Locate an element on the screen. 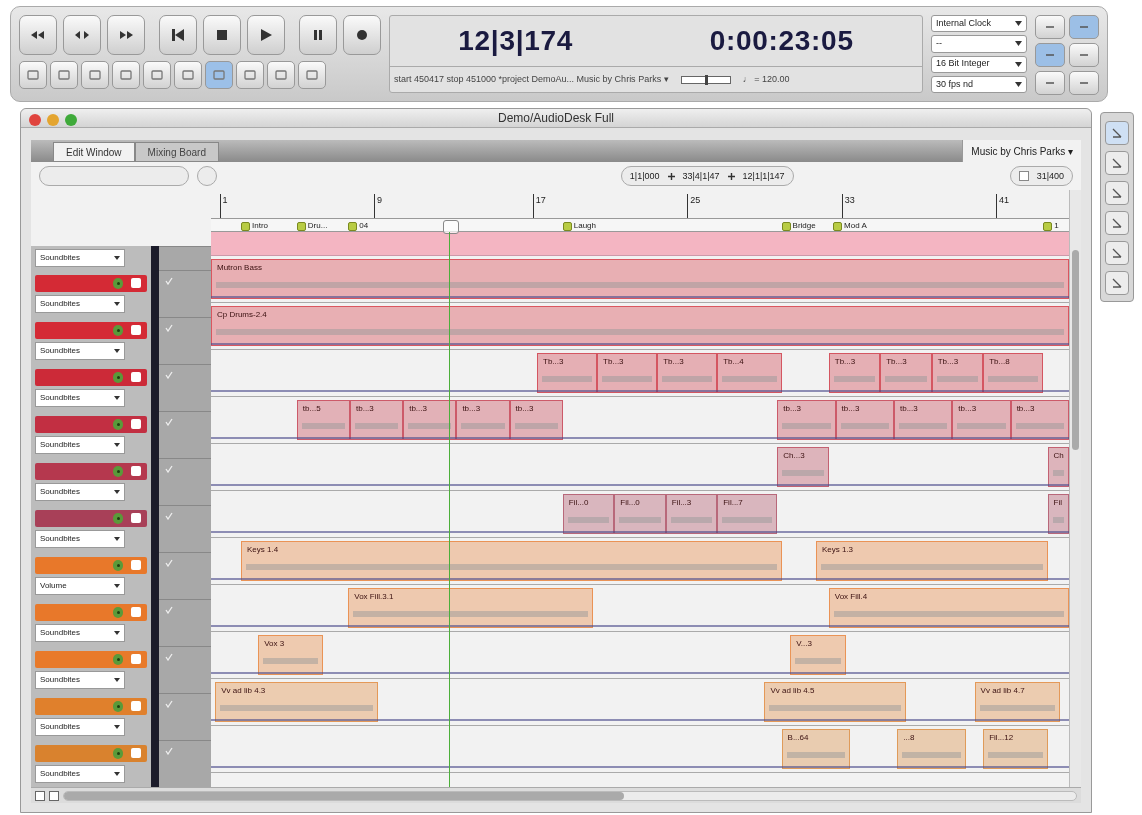 The height and width of the screenshot is (815, 1142). tab: Mixing Board is located at coordinates (176, 152).